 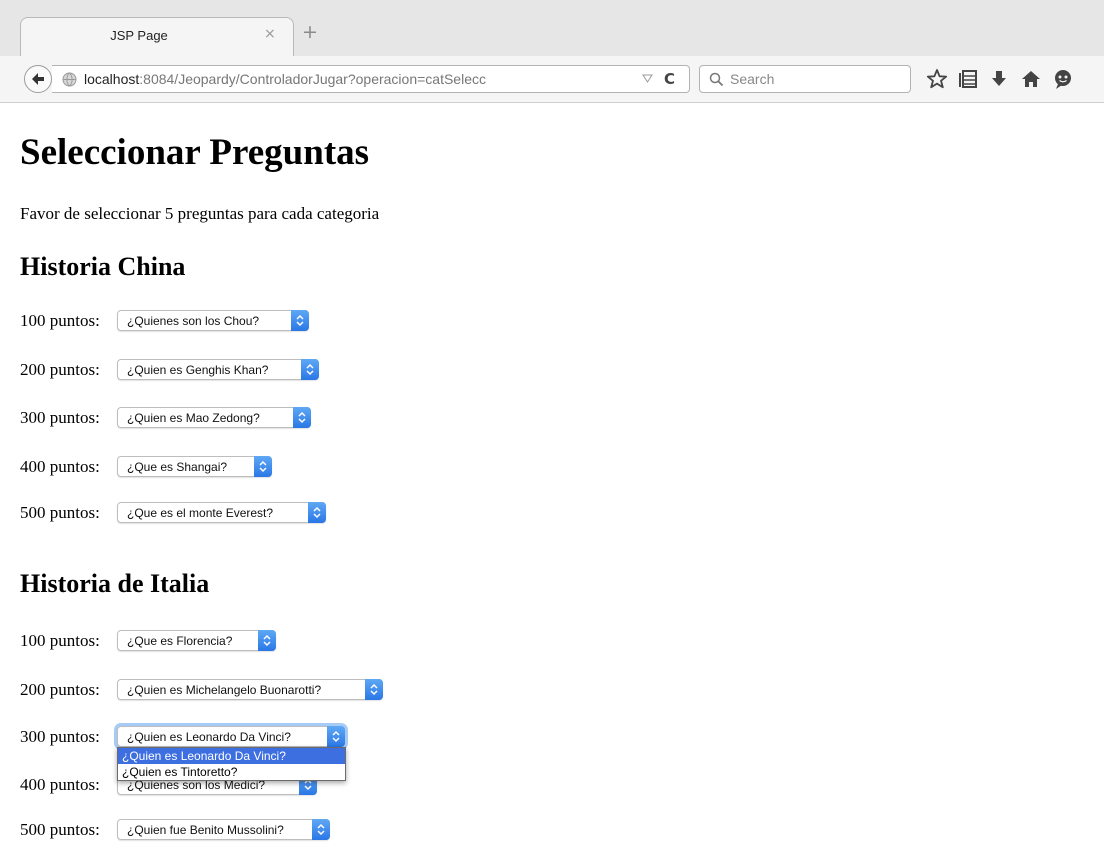 I want to click on select-value: ¿Quien es Leonardo Da Vinci?, so click(x=209, y=737).